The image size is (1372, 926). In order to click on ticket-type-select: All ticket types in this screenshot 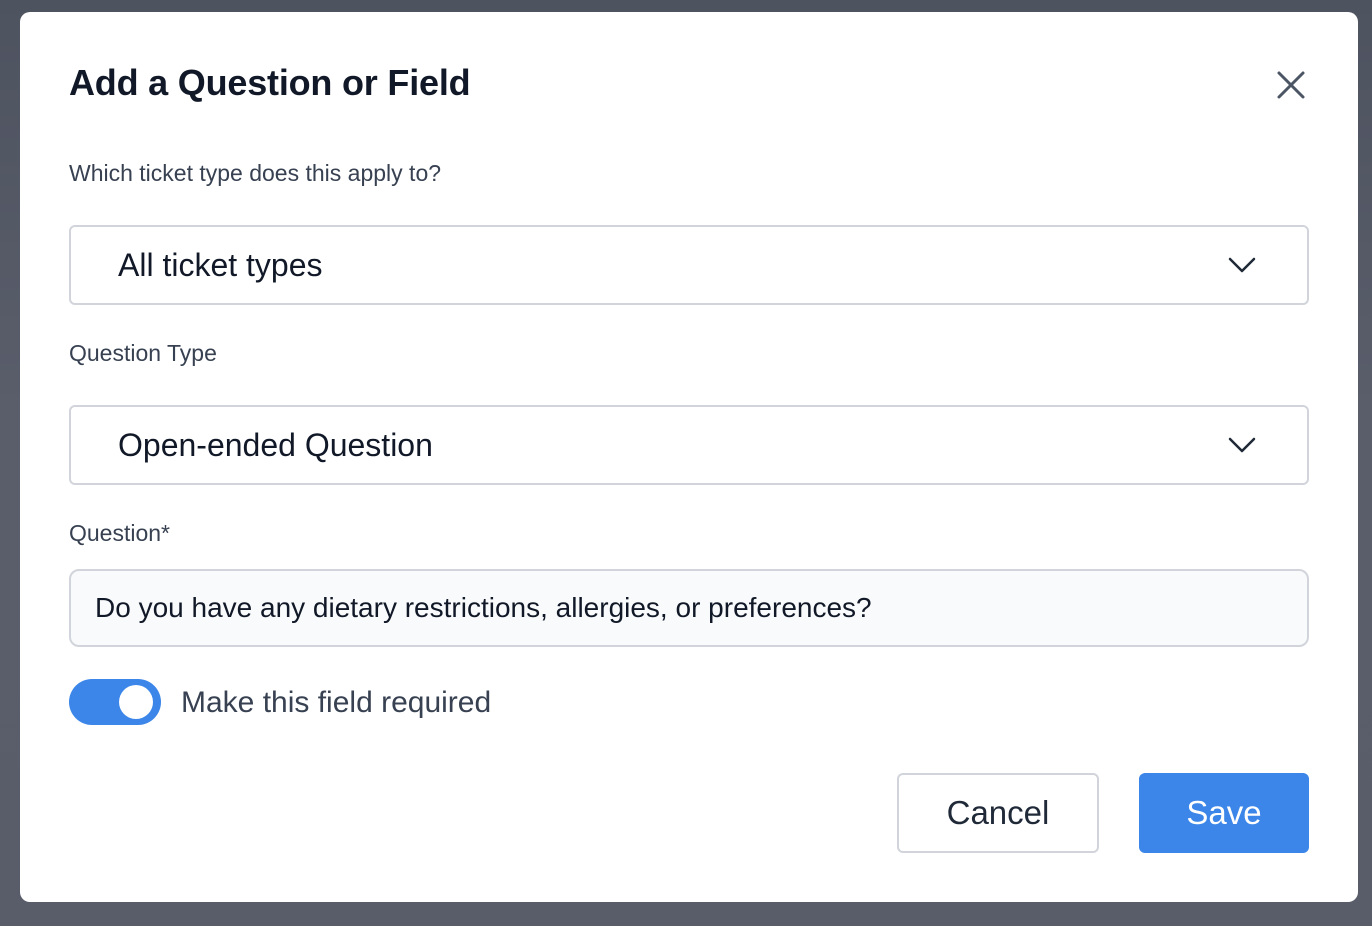, I will do `click(689, 265)`.